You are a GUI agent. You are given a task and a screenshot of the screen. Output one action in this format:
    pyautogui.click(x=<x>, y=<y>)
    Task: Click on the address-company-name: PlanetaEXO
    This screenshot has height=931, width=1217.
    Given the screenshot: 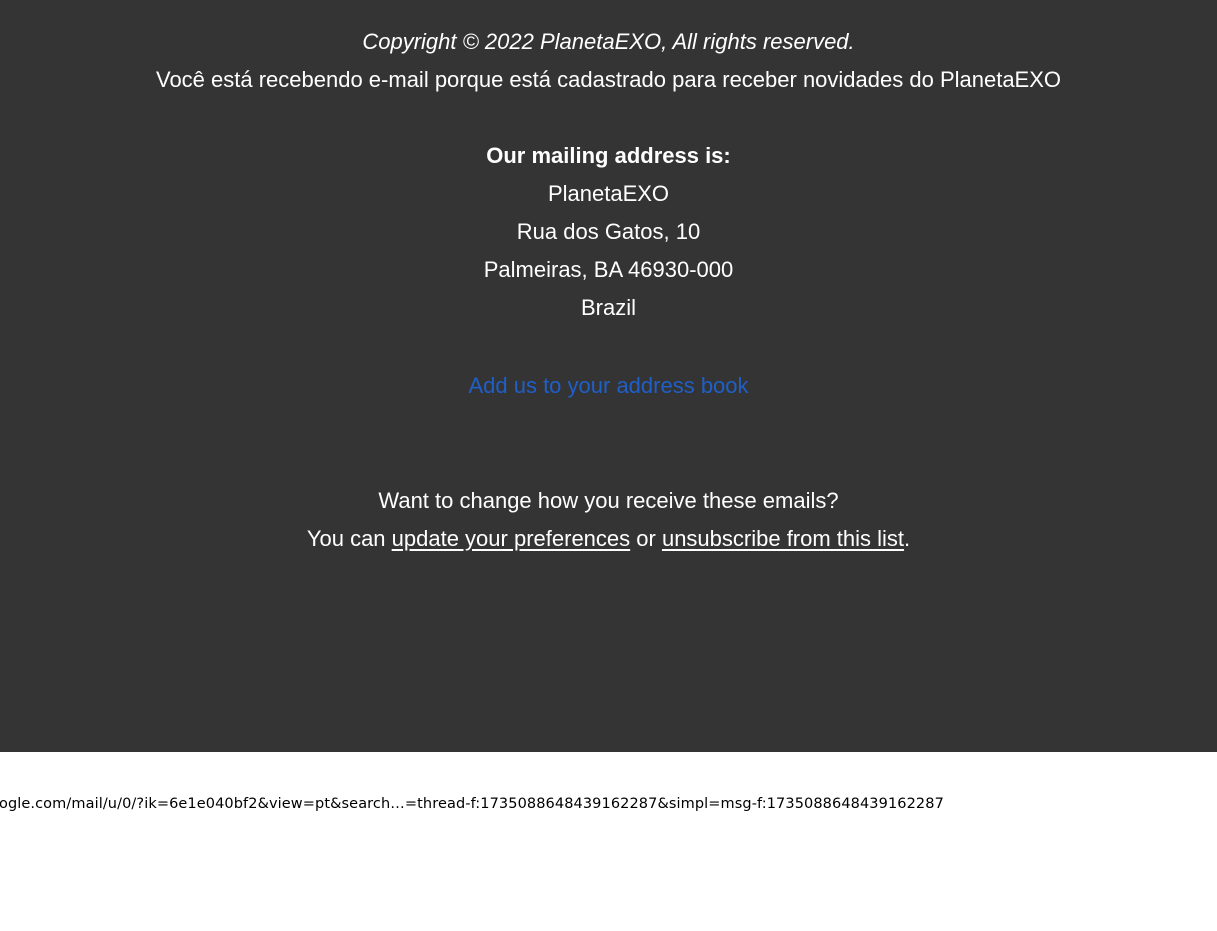 What is the action you would take?
    pyautogui.click(x=608, y=193)
    